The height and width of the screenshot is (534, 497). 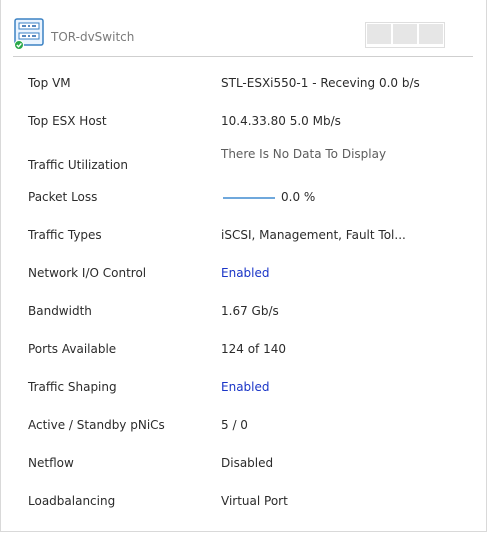 What do you see at coordinates (243, 37) in the screenshot?
I see `panel-header: TOR-dvSwitch` at bounding box center [243, 37].